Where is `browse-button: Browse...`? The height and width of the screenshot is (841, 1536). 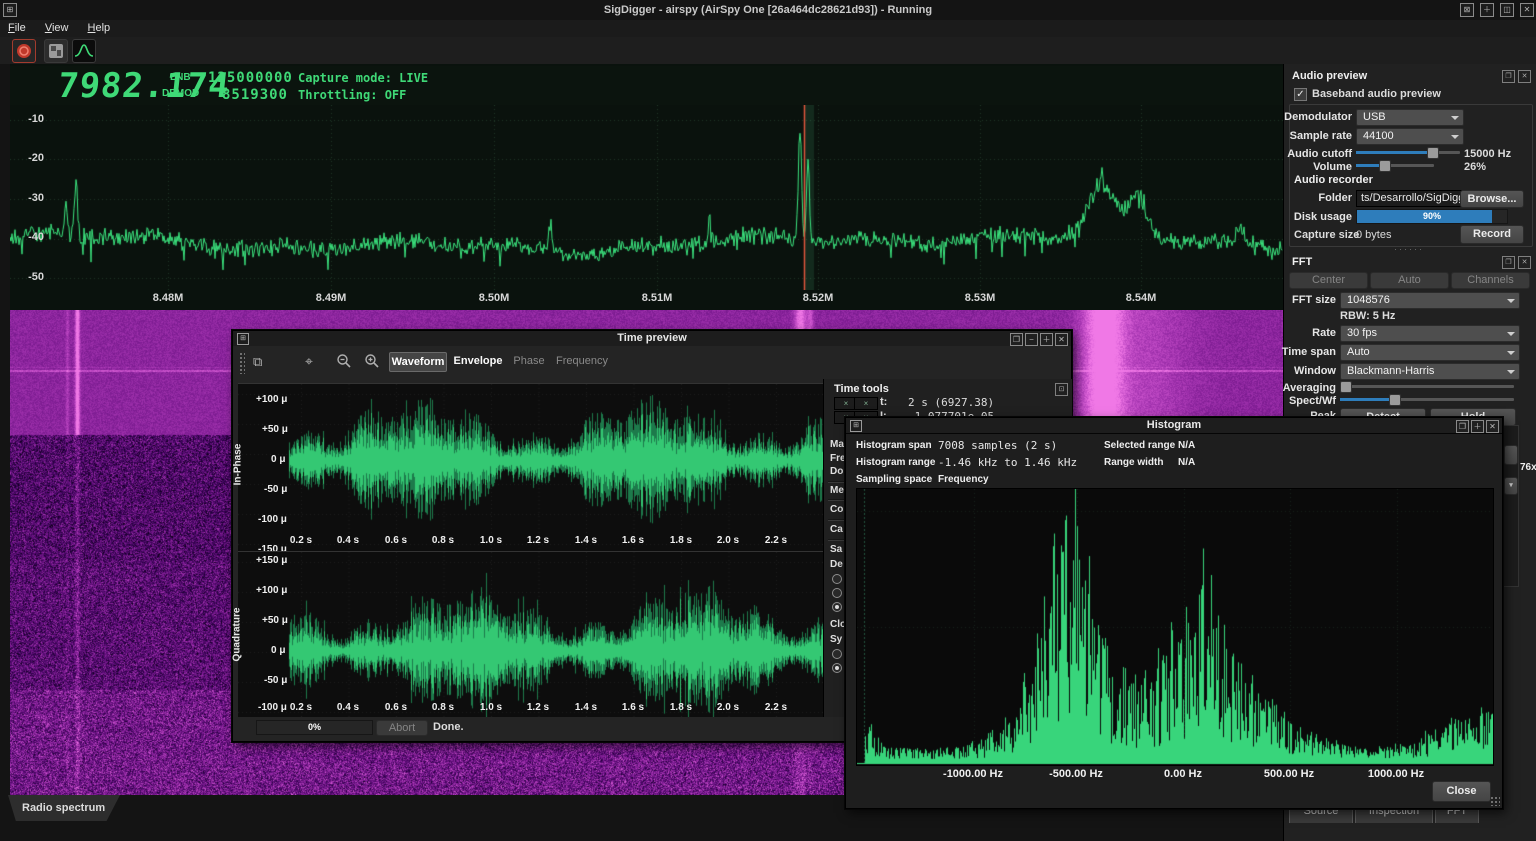
browse-button: Browse... is located at coordinates (1492, 199).